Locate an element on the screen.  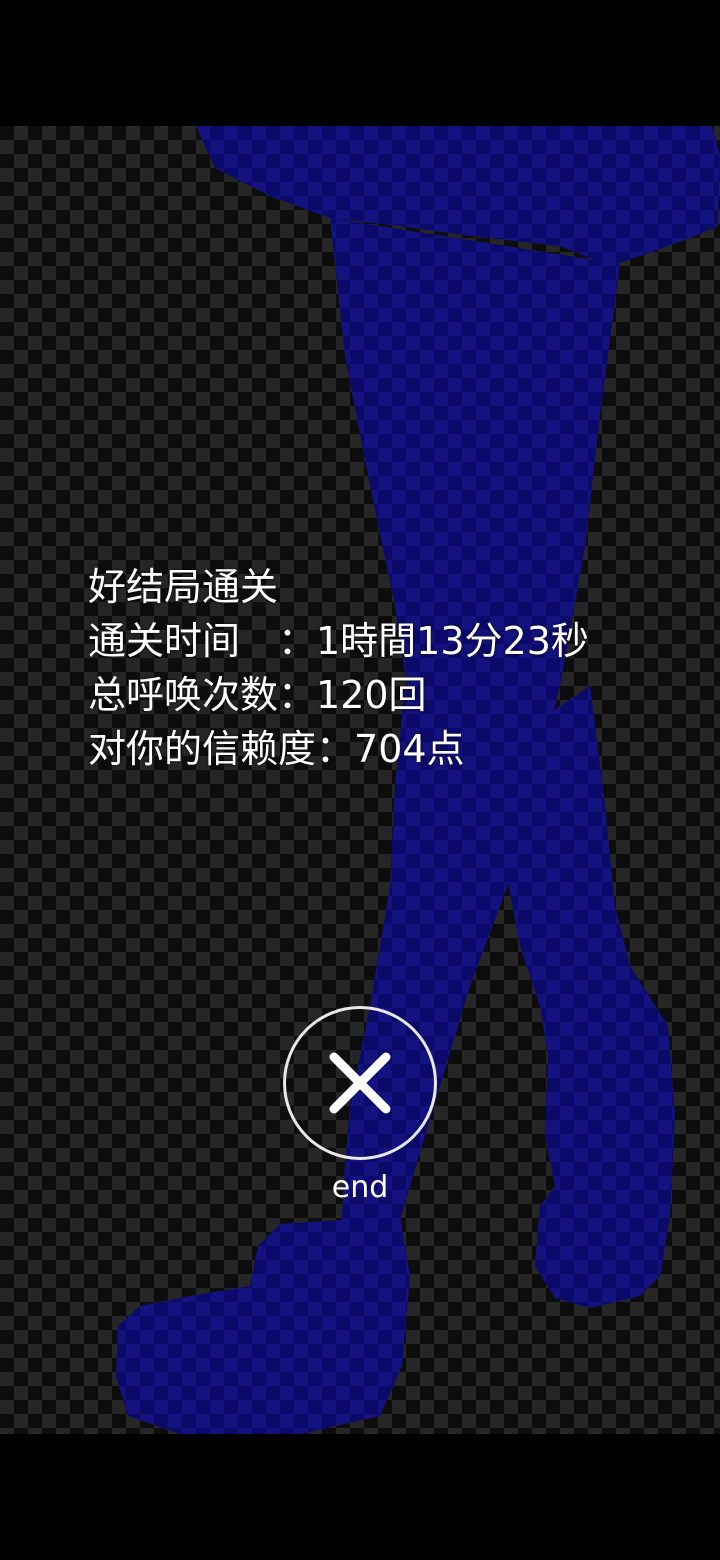
end-button-label: end is located at coordinates (360, 1187).